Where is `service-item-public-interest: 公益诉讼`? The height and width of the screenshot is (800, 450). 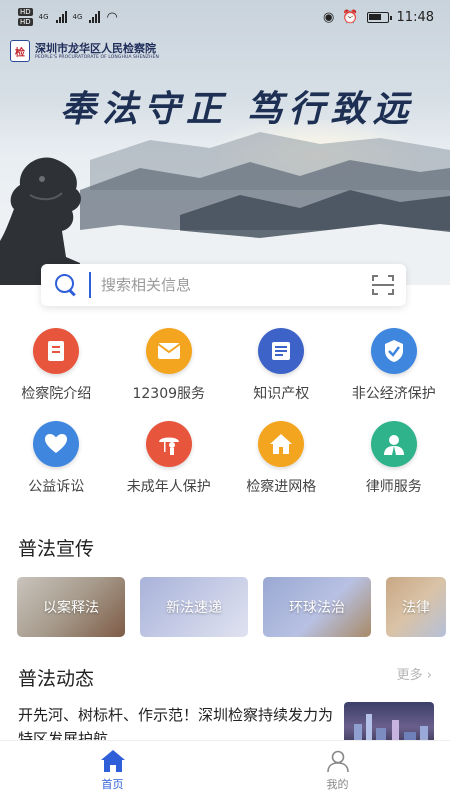
service-item-public-interest: 公益诉讼 is located at coordinates (56, 458).